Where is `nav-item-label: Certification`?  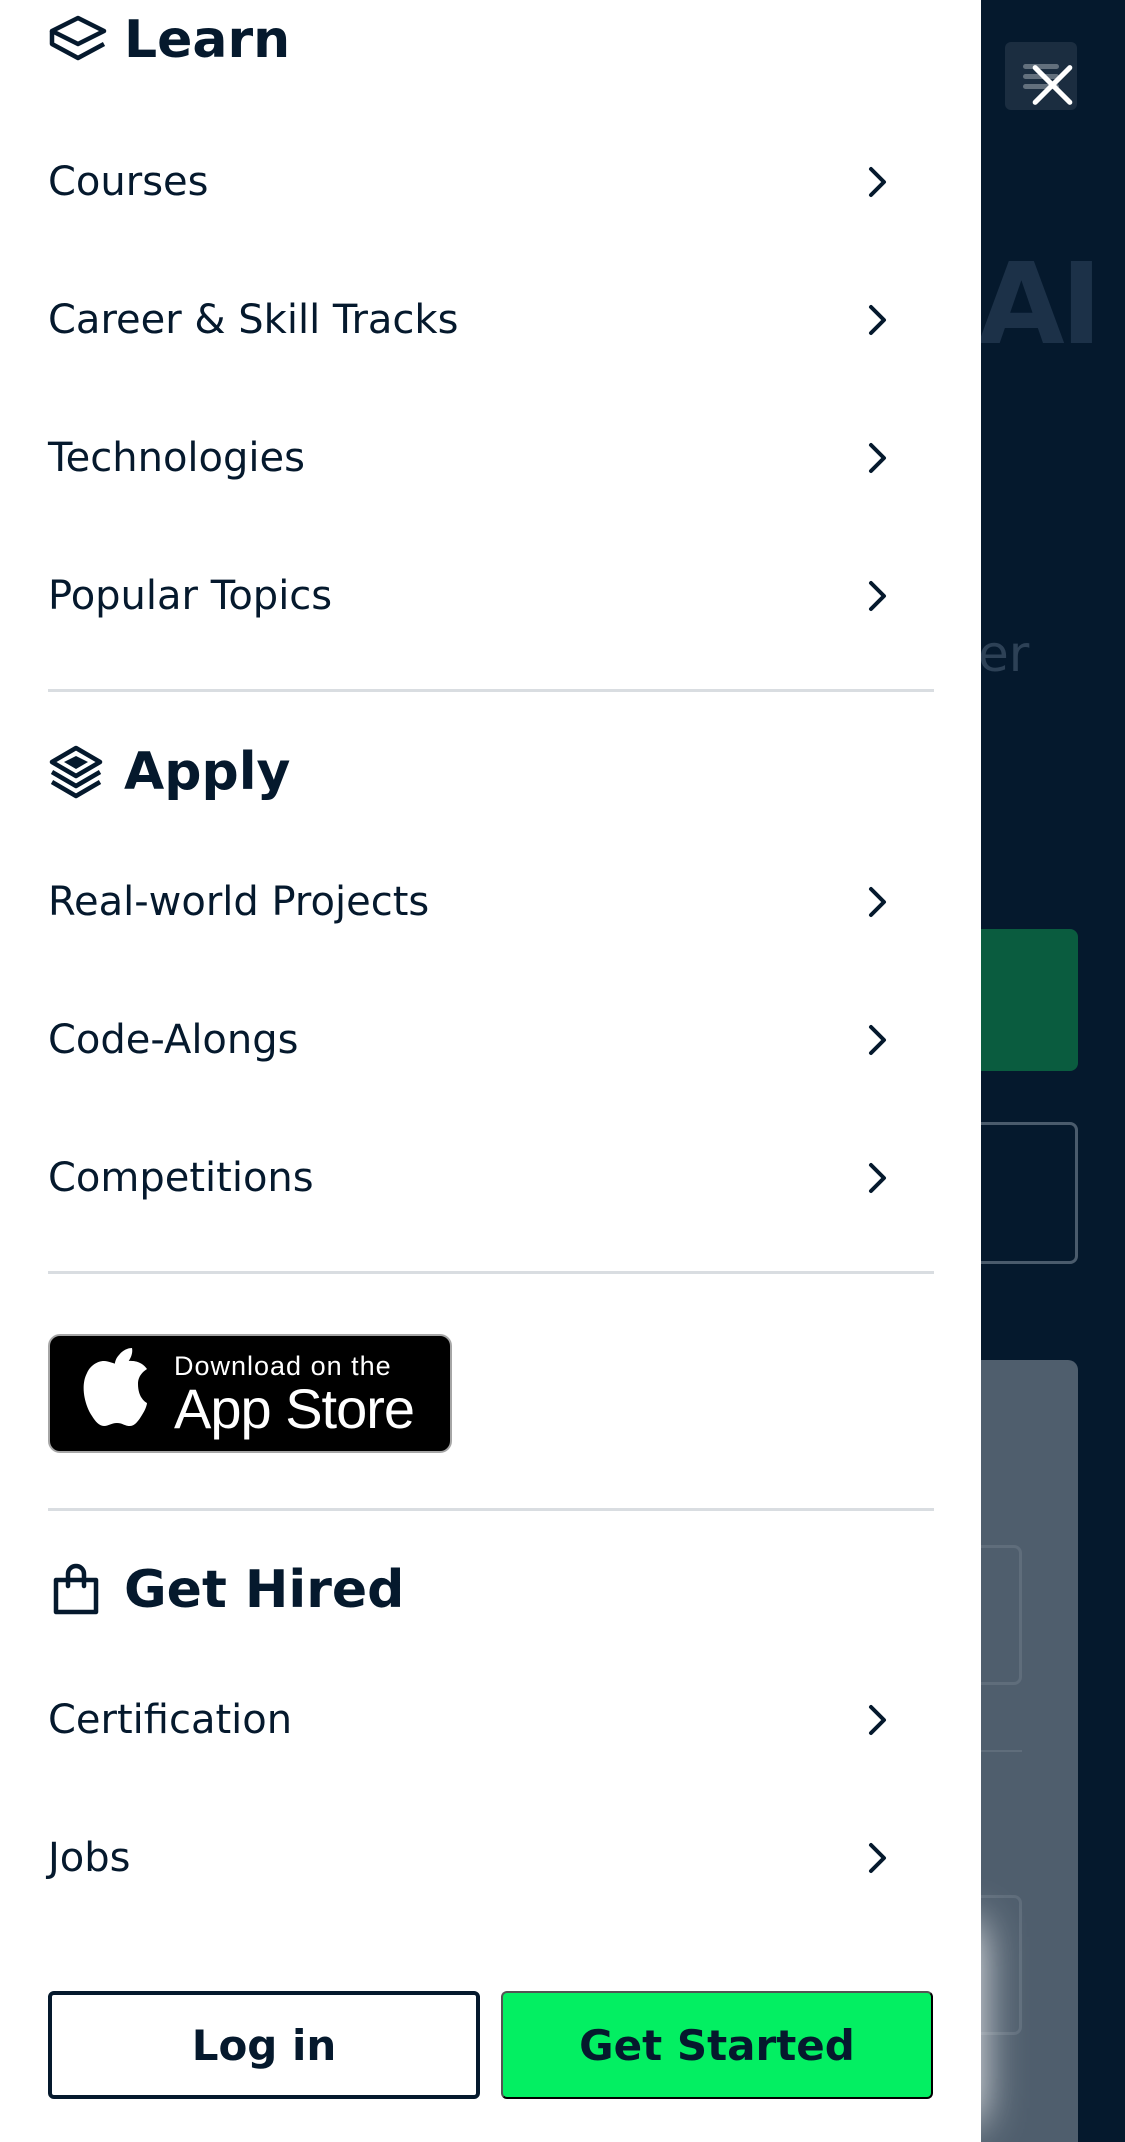
nav-item-label: Certification is located at coordinates (170, 1720).